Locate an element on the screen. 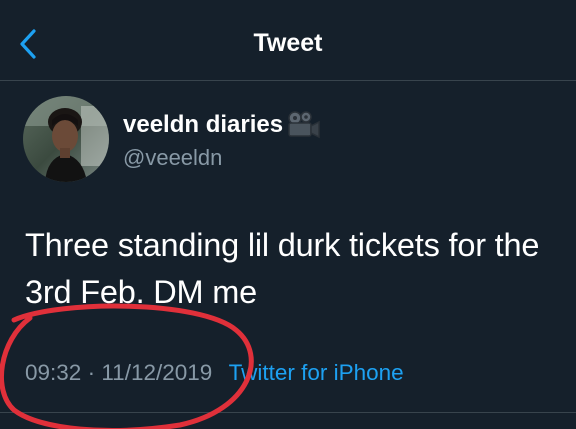  movie-camera-icon is located at coordinates (304, 125).